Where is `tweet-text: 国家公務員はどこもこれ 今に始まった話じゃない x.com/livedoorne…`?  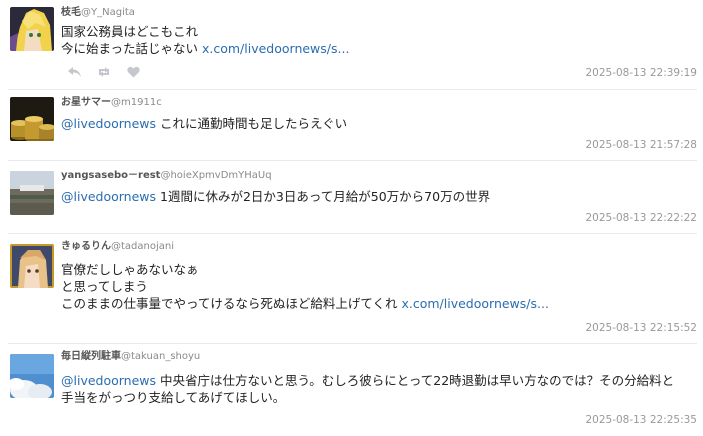 tweet-text: 国家公務員はどこもこれ 今に始まった話じゃない x.com/livedoorne… is located at coordinates (375, 40).